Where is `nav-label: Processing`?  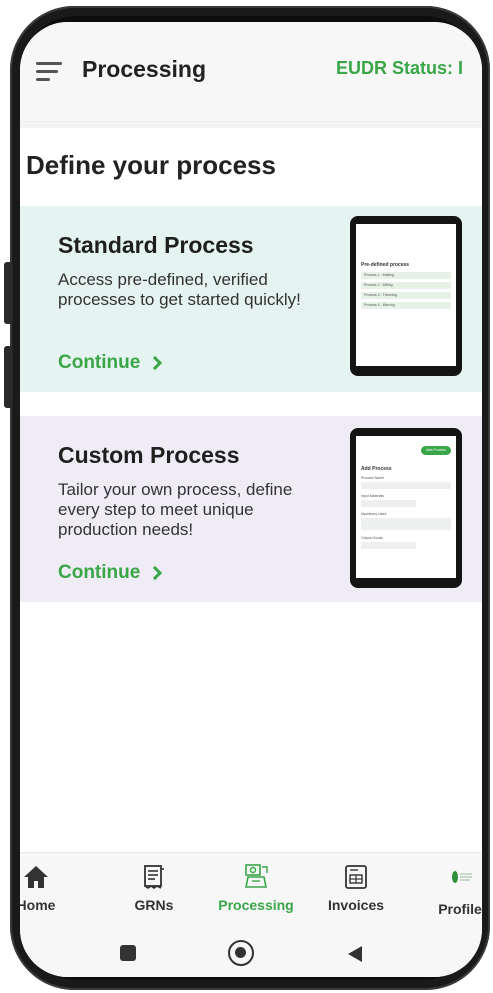 nav-label: Processing is located at coordinates (256, 905).